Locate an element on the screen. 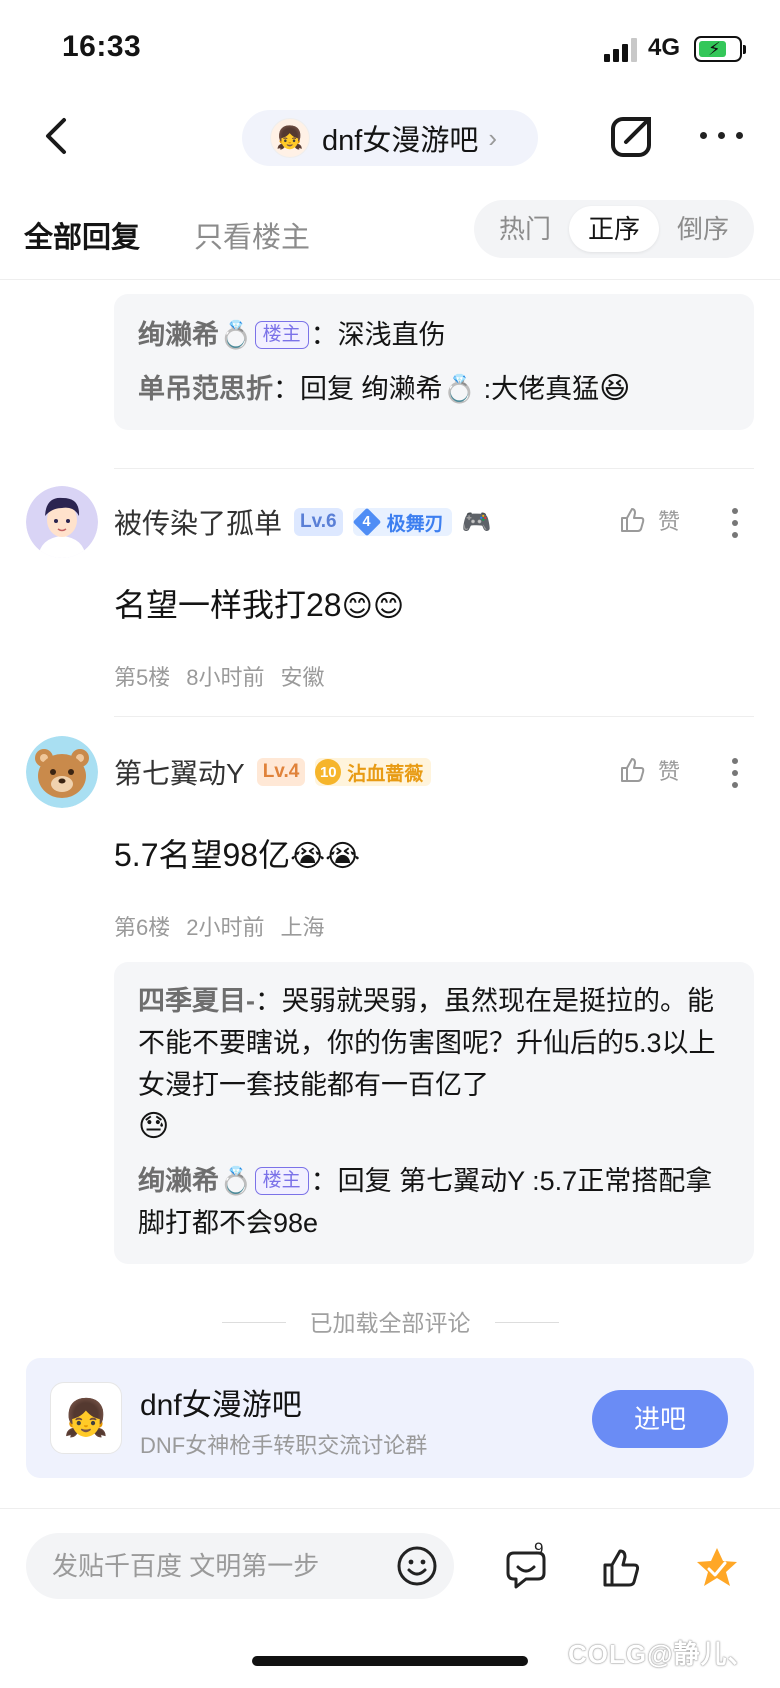 This screenshot has height=1688, width=780. sort-switch: 热门 正序 倒序 is located at coordinates (614, 229).